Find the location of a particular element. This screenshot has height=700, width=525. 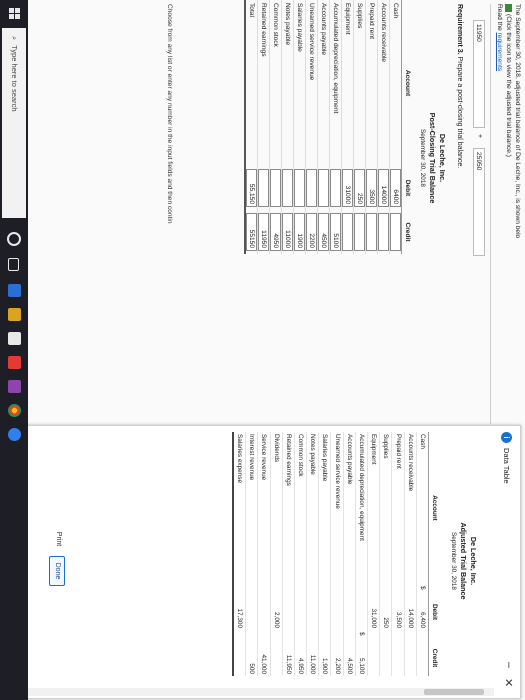

debit-input: 250 is located at coordinates (359, 188).